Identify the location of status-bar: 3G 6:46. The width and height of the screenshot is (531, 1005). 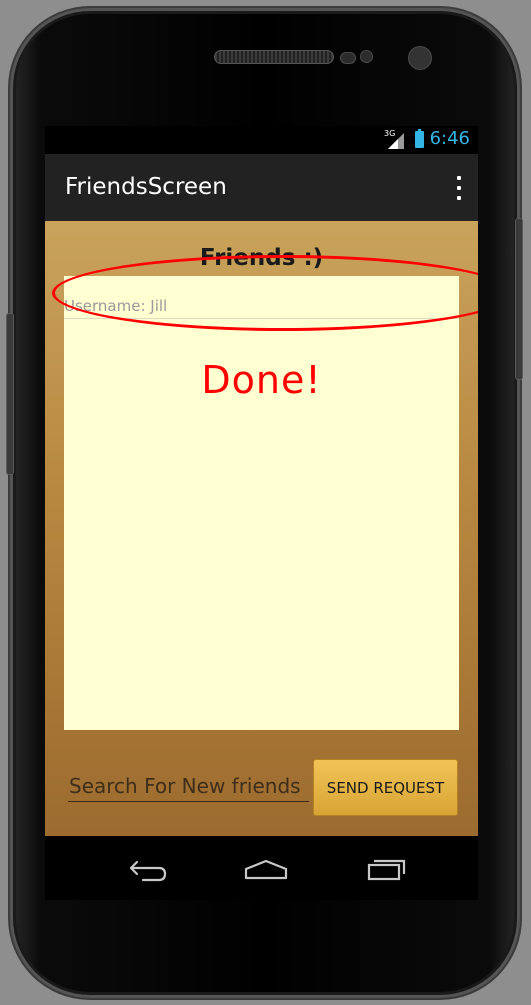
(261, 140).